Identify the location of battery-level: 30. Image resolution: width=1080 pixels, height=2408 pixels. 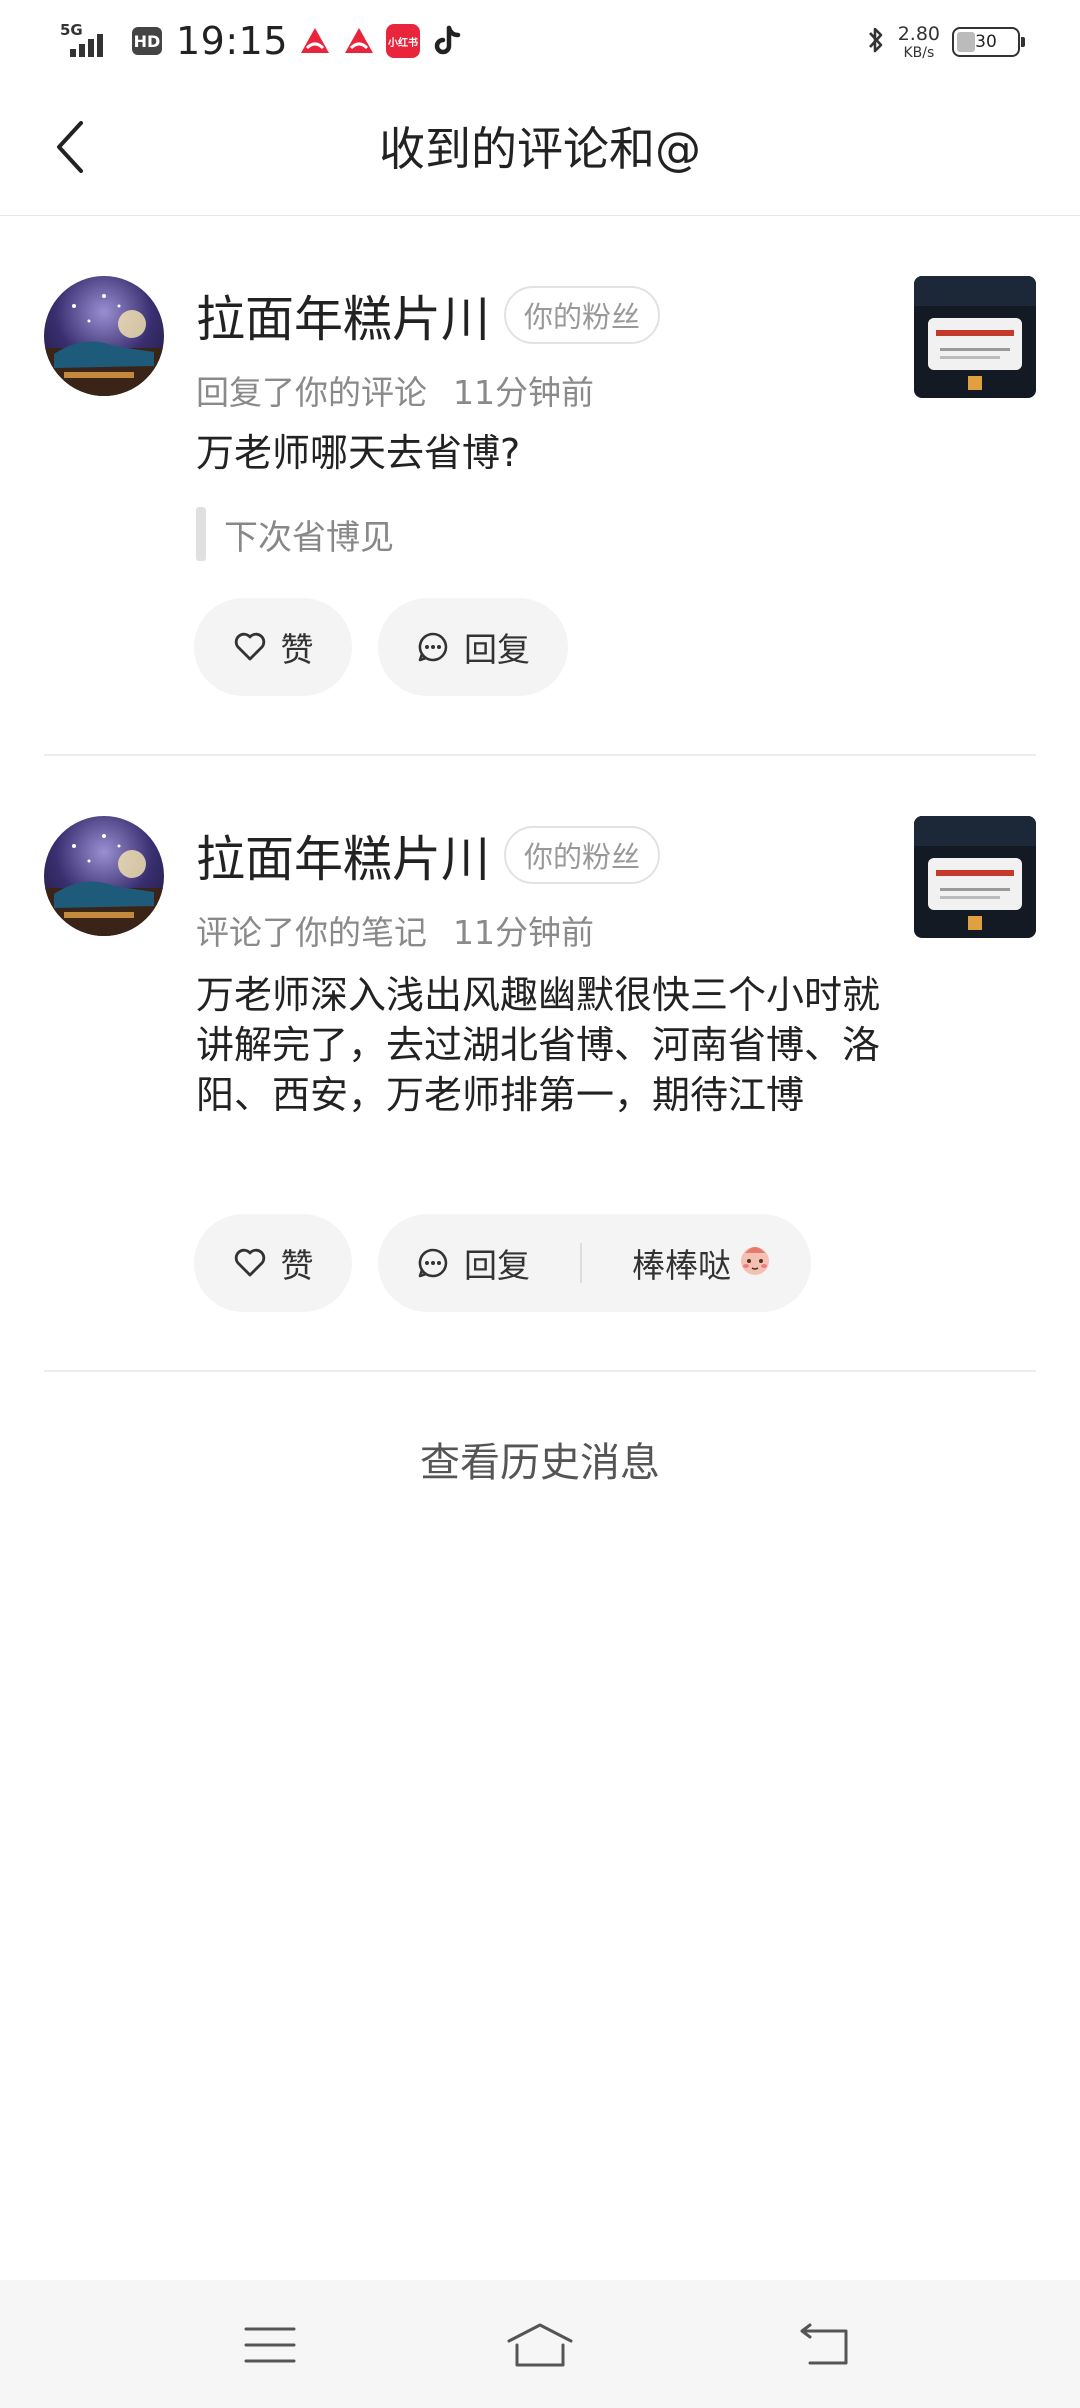
(986, 42).